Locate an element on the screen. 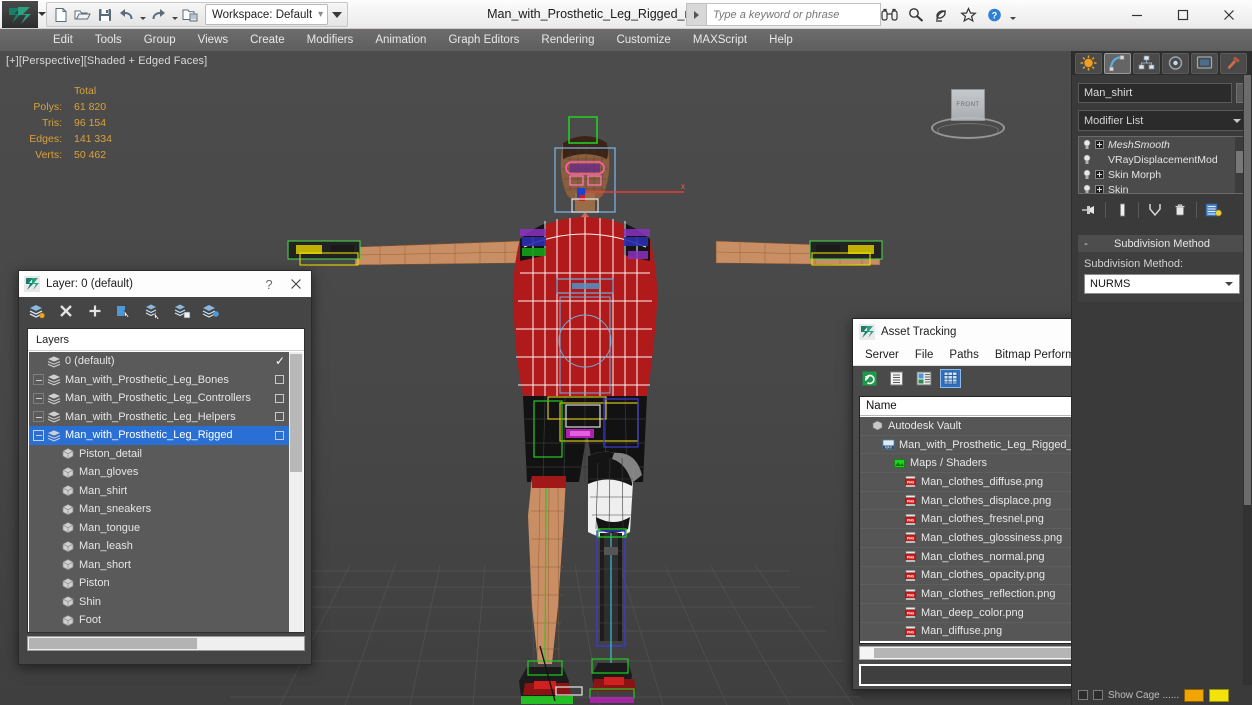  undo-dropdown-button is located at coordinates (142, 14).